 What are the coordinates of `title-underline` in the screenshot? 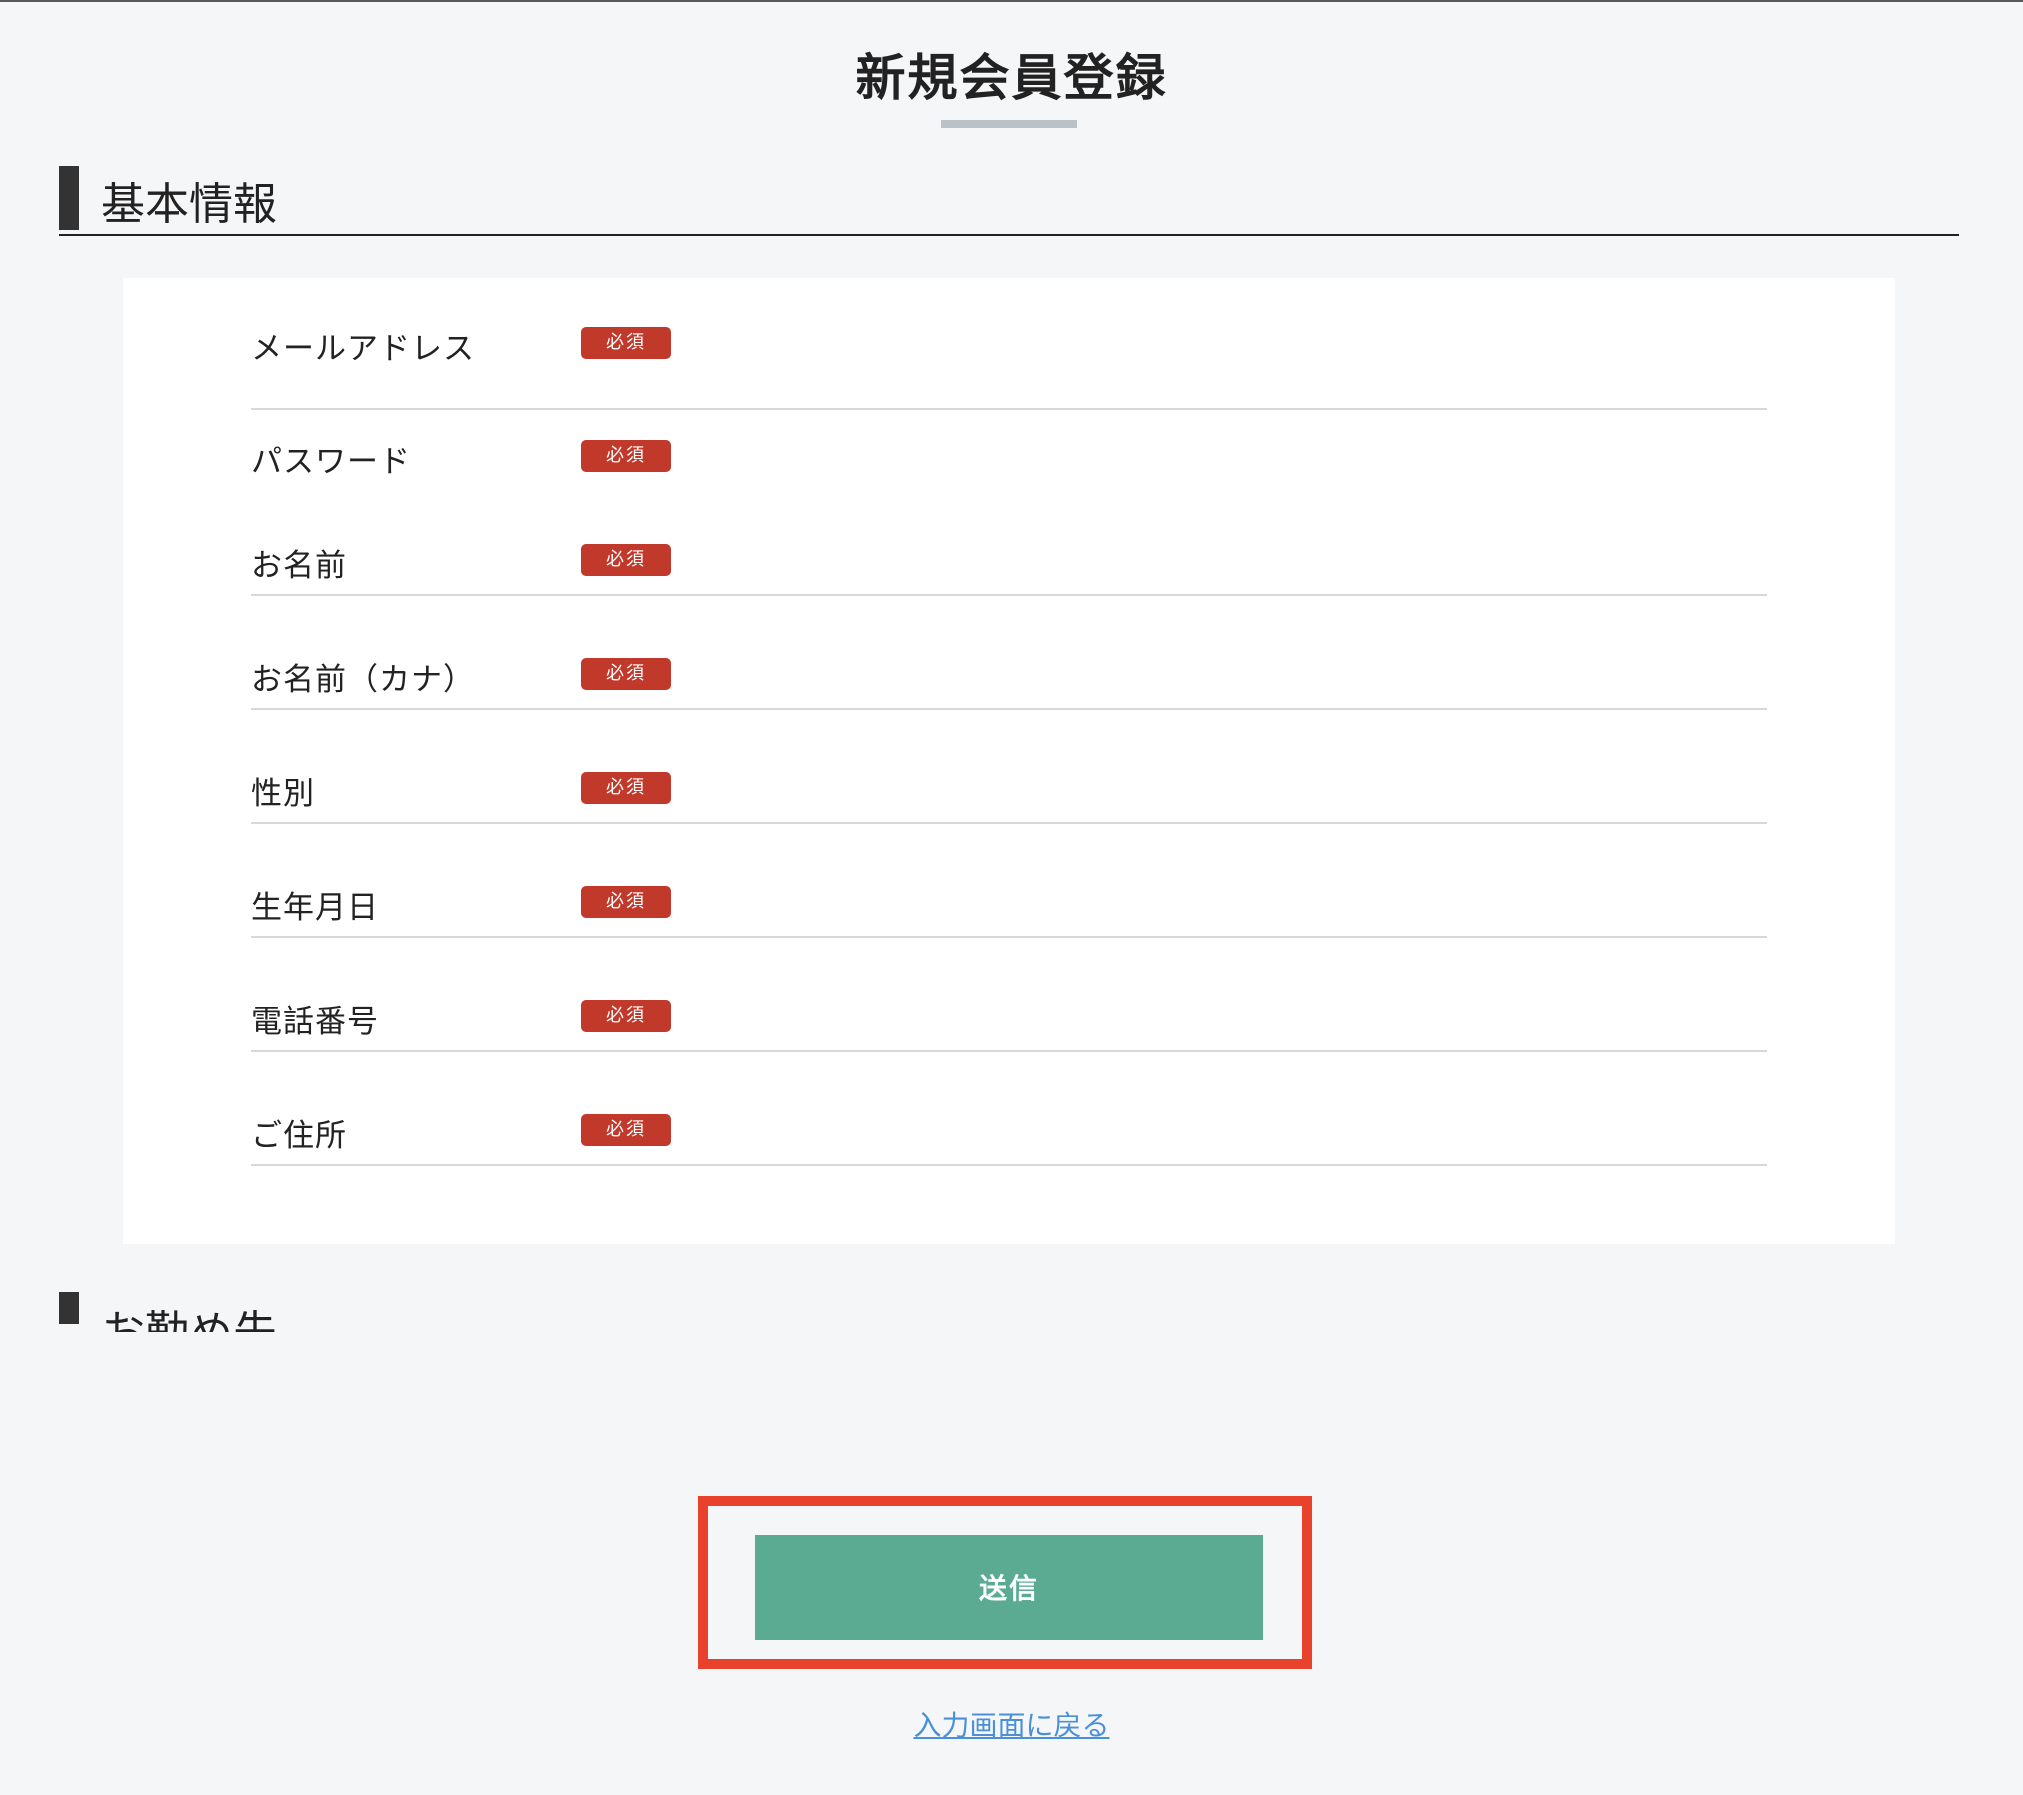 It's located at (1009, 124).